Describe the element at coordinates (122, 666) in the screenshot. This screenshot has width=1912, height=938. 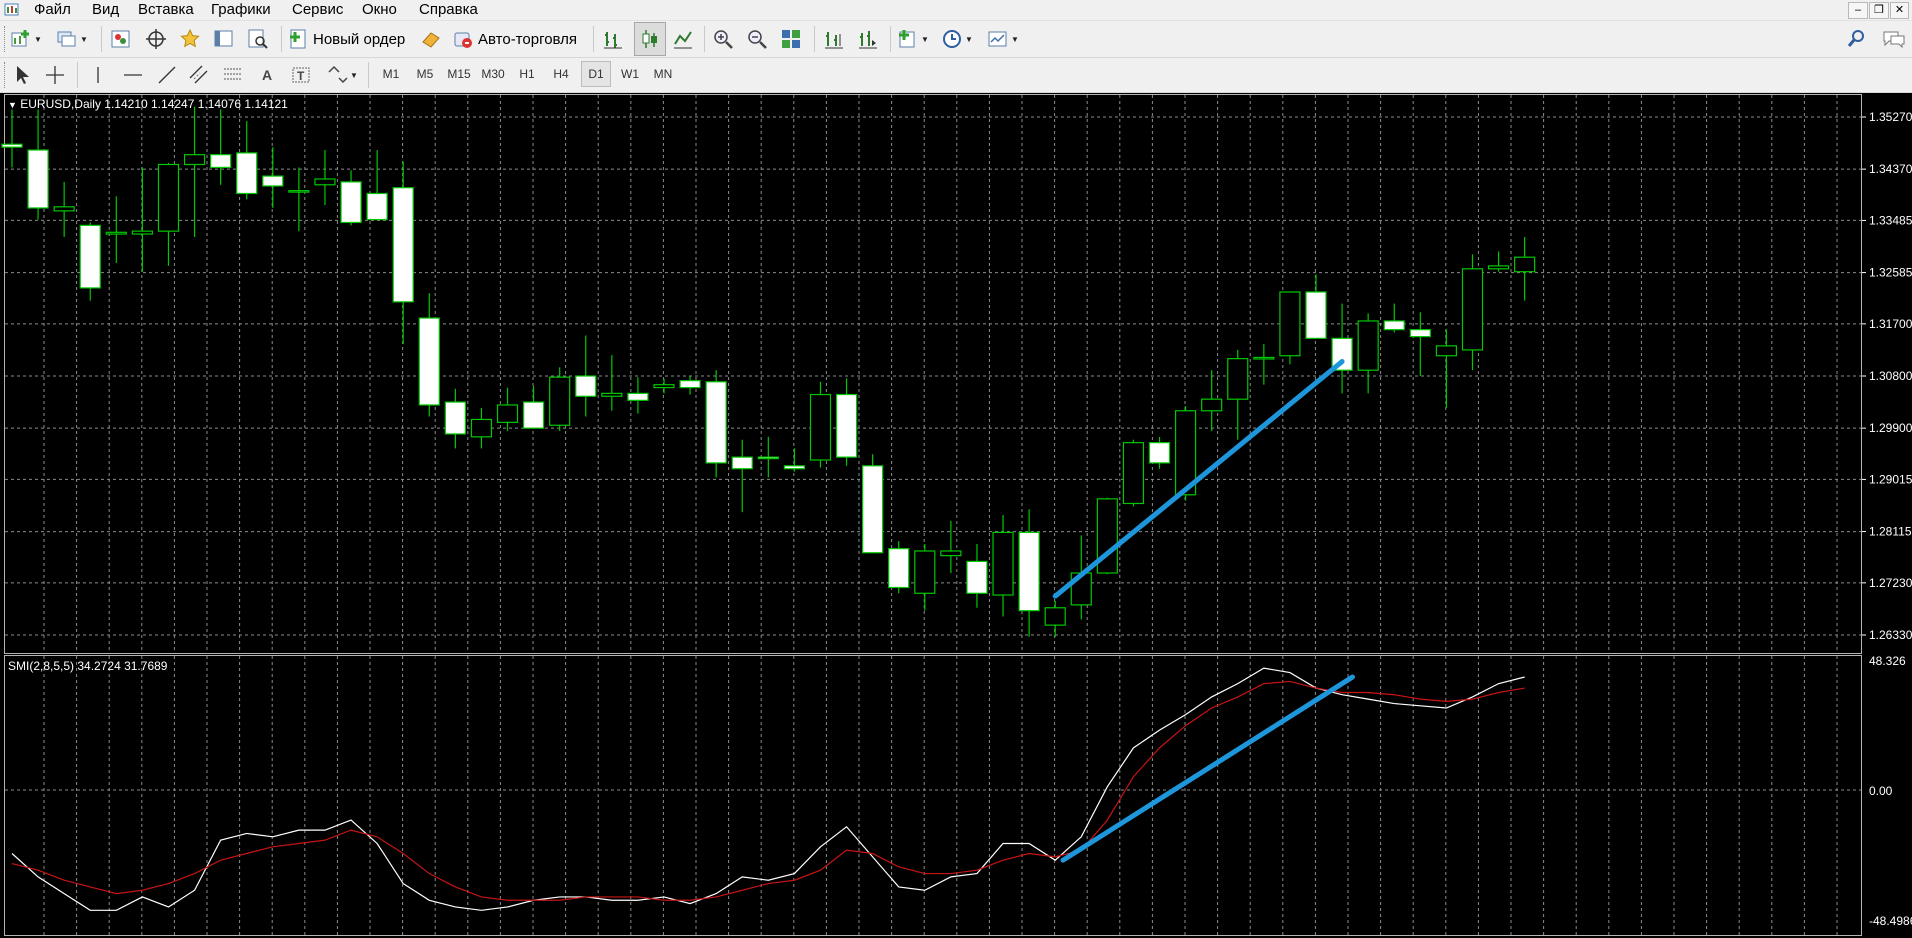
I see `indicator-values: 34.2724 31.7689` at that location.